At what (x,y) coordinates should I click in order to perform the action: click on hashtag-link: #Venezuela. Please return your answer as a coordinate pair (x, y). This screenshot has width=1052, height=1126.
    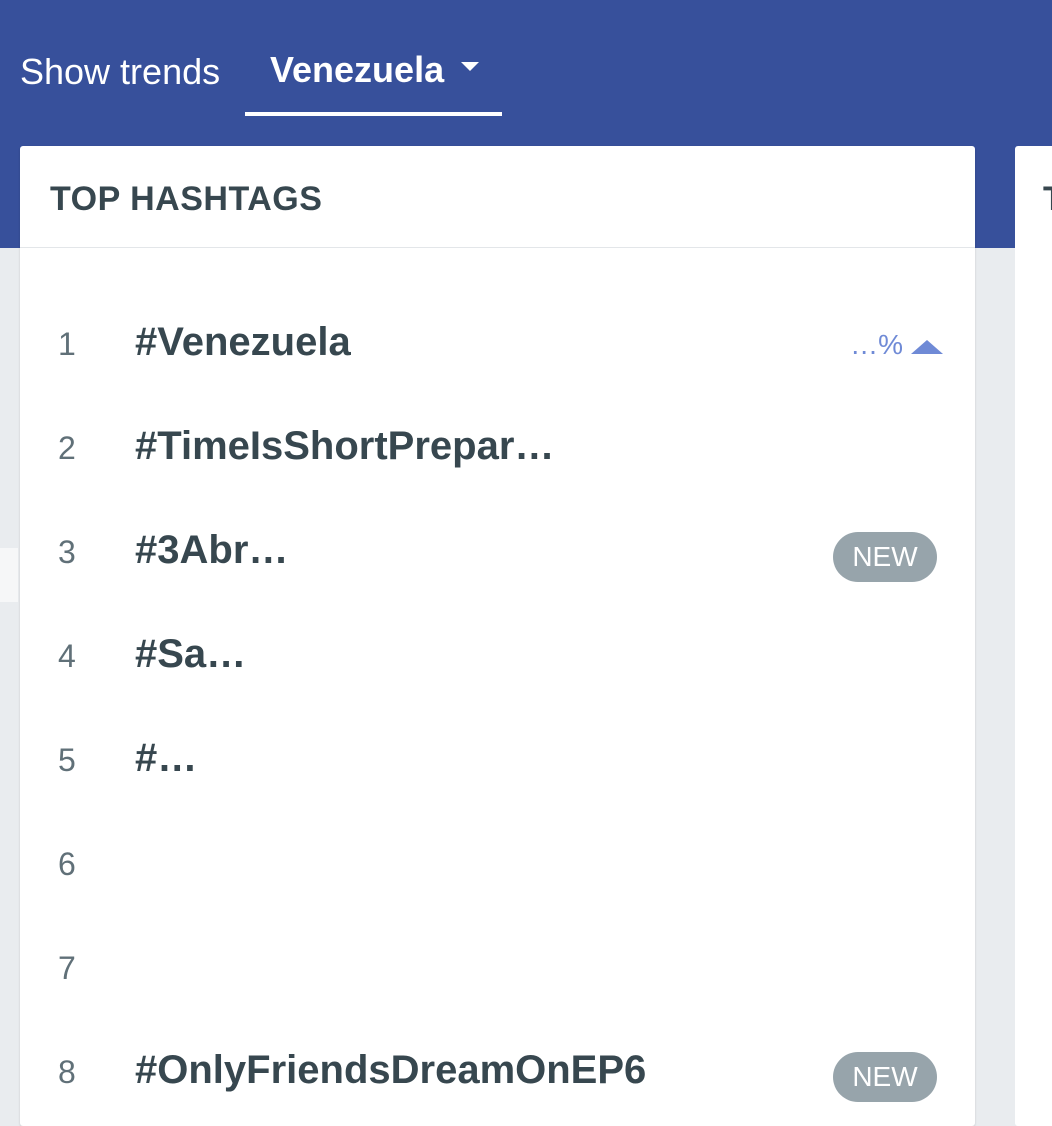
    Looking at the image, I should click on (243, 342).